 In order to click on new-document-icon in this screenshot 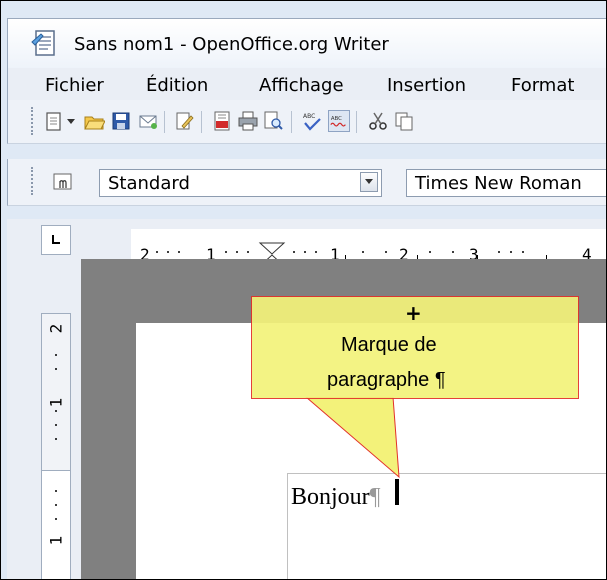, I will do `click(54, 121)`.